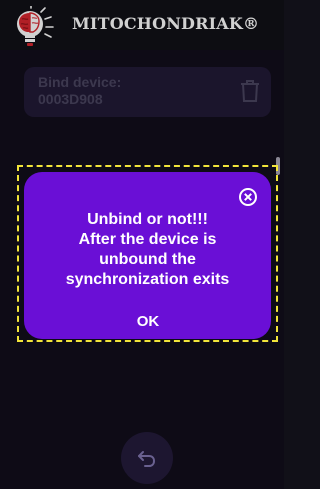  Describe the element at coordinates (147, 279) in the screenshot. I see `dialog-message-line: synchronization exits` at that location.